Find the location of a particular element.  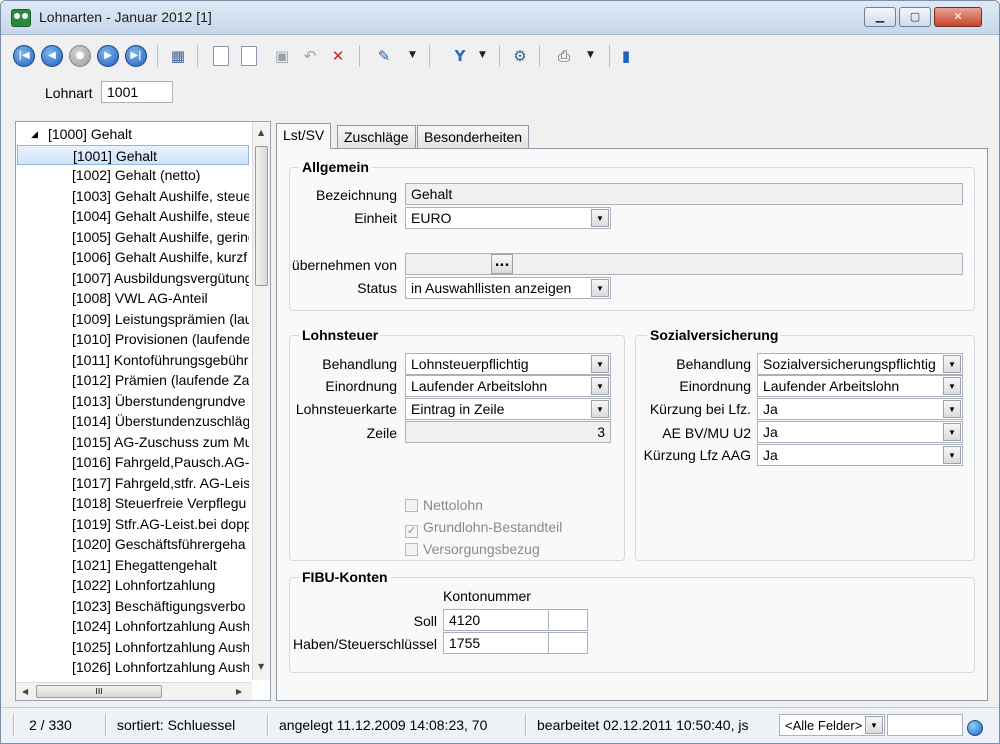

tree-item: [1022] Lohnfortzahlung is located at coordinates (133, 585).